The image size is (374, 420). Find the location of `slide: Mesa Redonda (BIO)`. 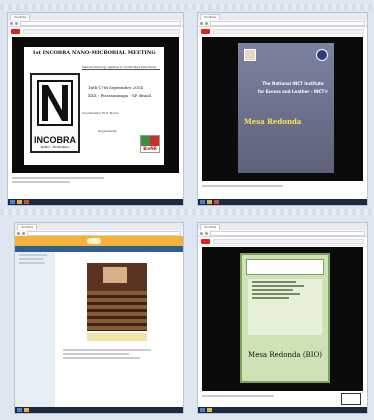

slide: Mesa Redonda (BIO) is located at coordinates (285, 318).